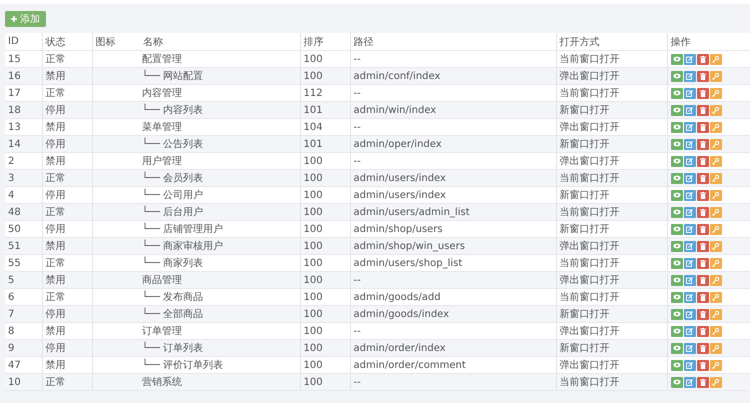  I want to click on add-button: 添加, so click(25, 19).